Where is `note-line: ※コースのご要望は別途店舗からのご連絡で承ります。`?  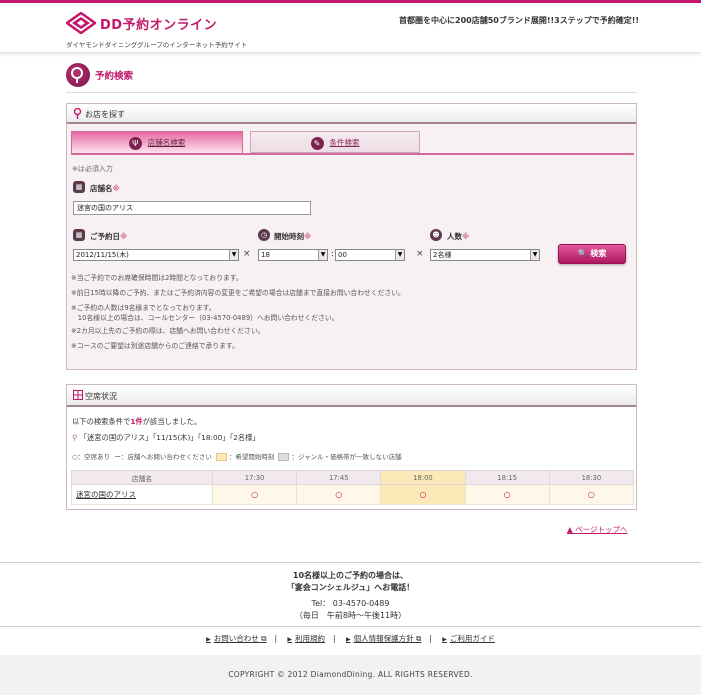
note-line: ※コースのご要望は別途店舗からのご連絡で承ります。 is located at coordinates (155, 346).